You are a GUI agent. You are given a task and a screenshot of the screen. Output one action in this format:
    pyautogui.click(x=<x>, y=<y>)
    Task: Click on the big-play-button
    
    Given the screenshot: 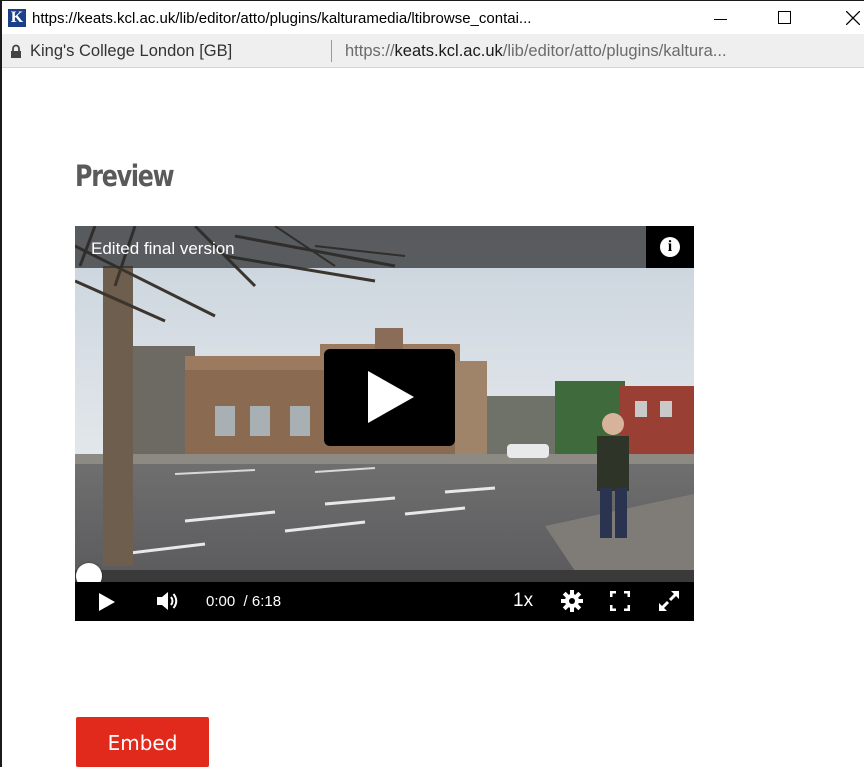 What is the action you would take?
    pyautogui.click(x=389, y=397)
    